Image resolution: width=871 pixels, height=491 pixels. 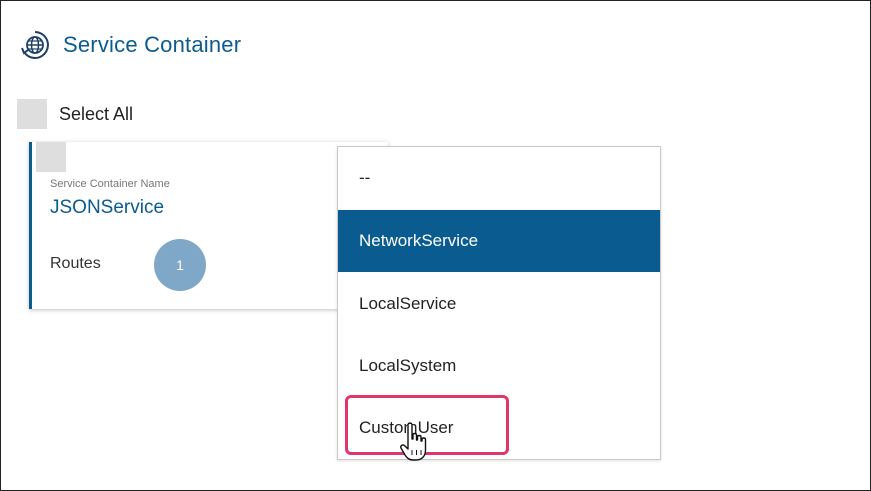 What do you see at coordinates (107, 208) in the screenshot?
I see `service-container-name: JSONService` at bounding box center [107, 208].